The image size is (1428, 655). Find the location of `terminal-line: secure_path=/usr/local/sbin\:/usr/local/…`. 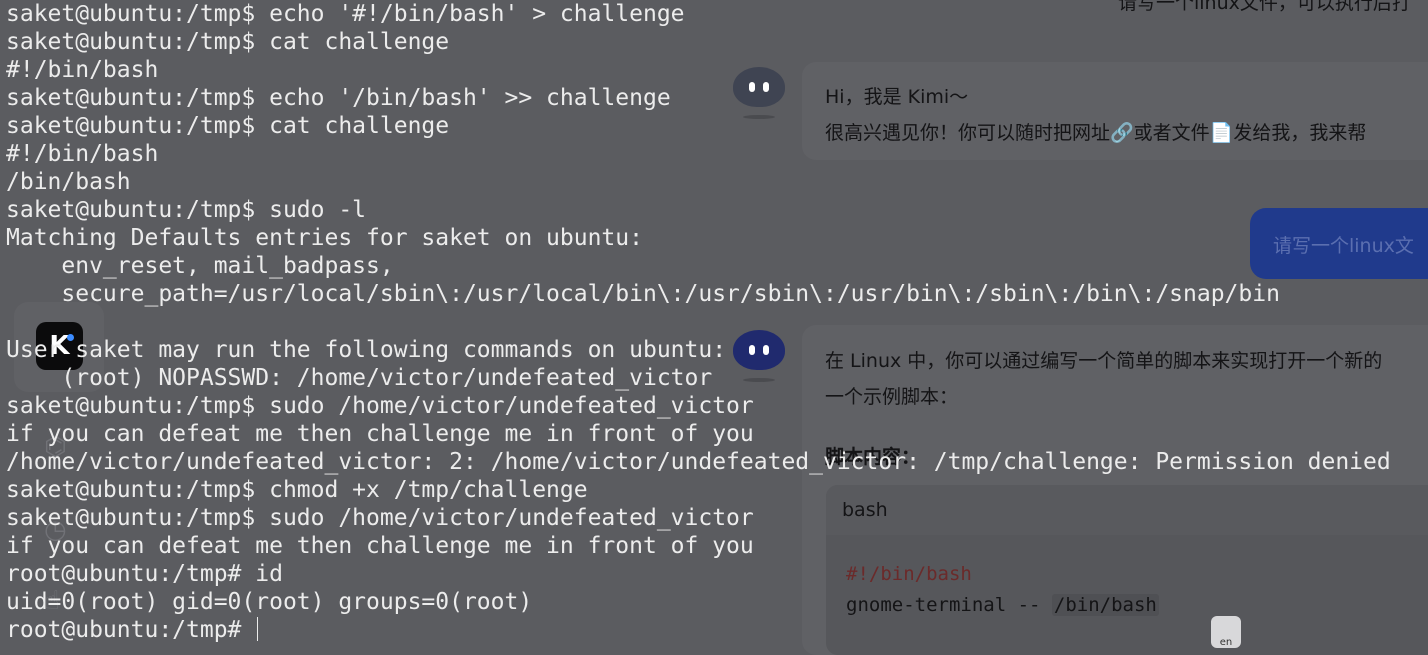

terminal-line: secure_path=/usr/local/sbin\:/usr/local/… is located at coordinates (643, 294).